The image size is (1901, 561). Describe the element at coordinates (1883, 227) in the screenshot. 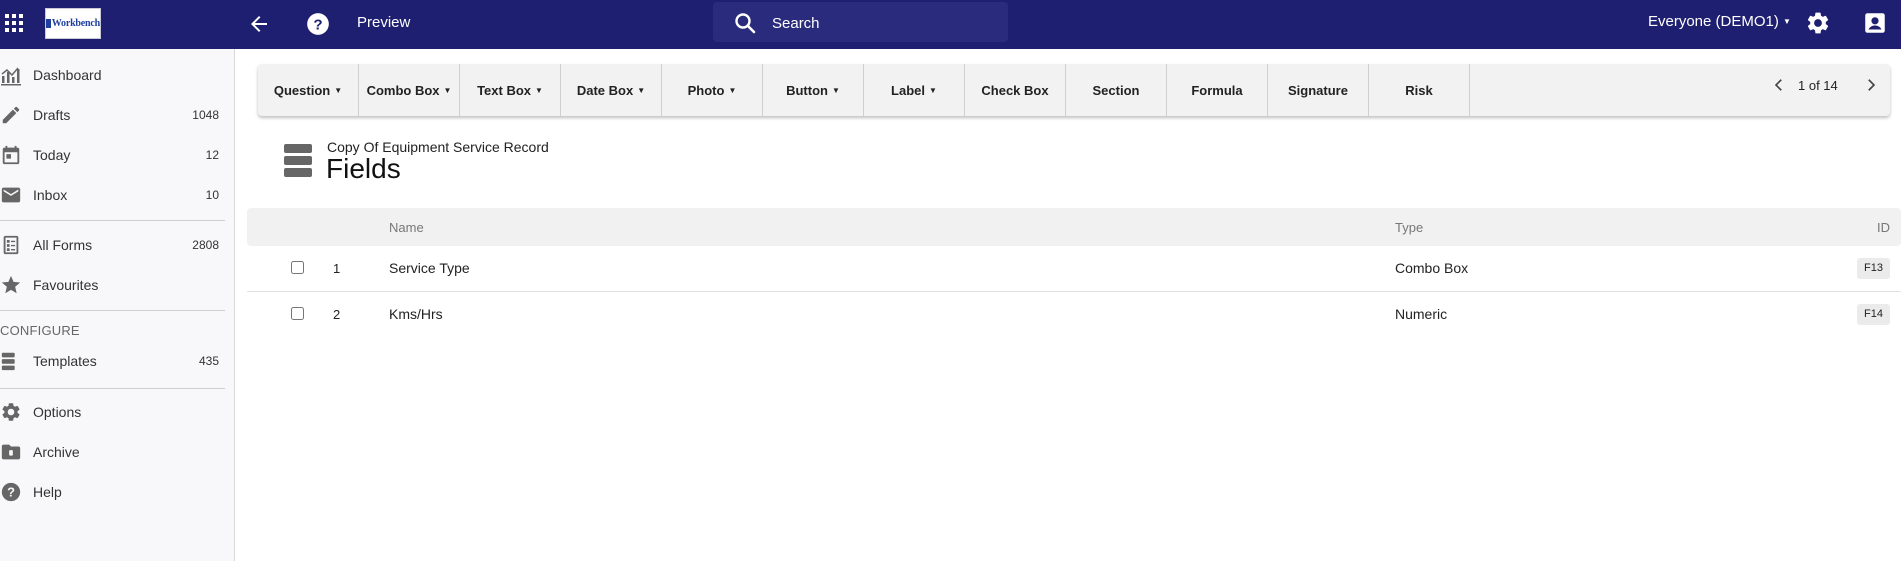

I see `column-header-id: ID` at that location.